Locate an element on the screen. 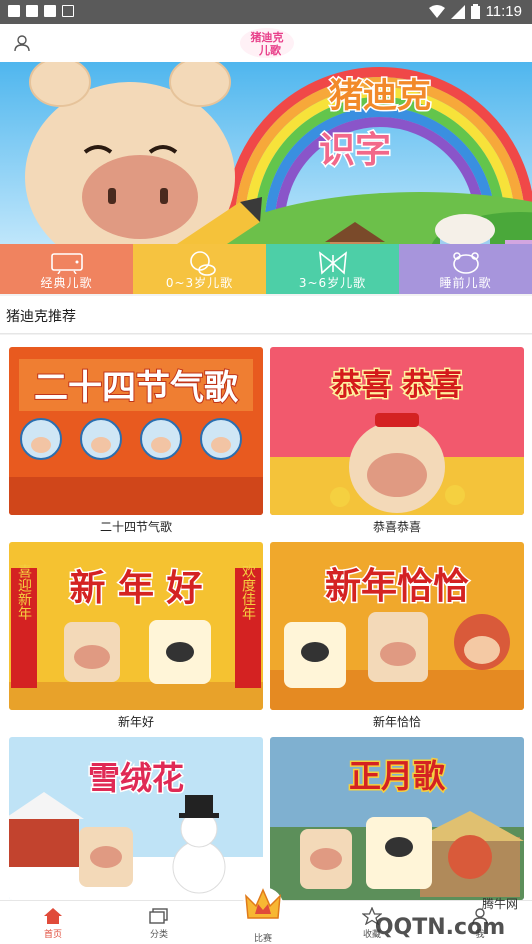  home-icon is located at coordinates (53, 916).